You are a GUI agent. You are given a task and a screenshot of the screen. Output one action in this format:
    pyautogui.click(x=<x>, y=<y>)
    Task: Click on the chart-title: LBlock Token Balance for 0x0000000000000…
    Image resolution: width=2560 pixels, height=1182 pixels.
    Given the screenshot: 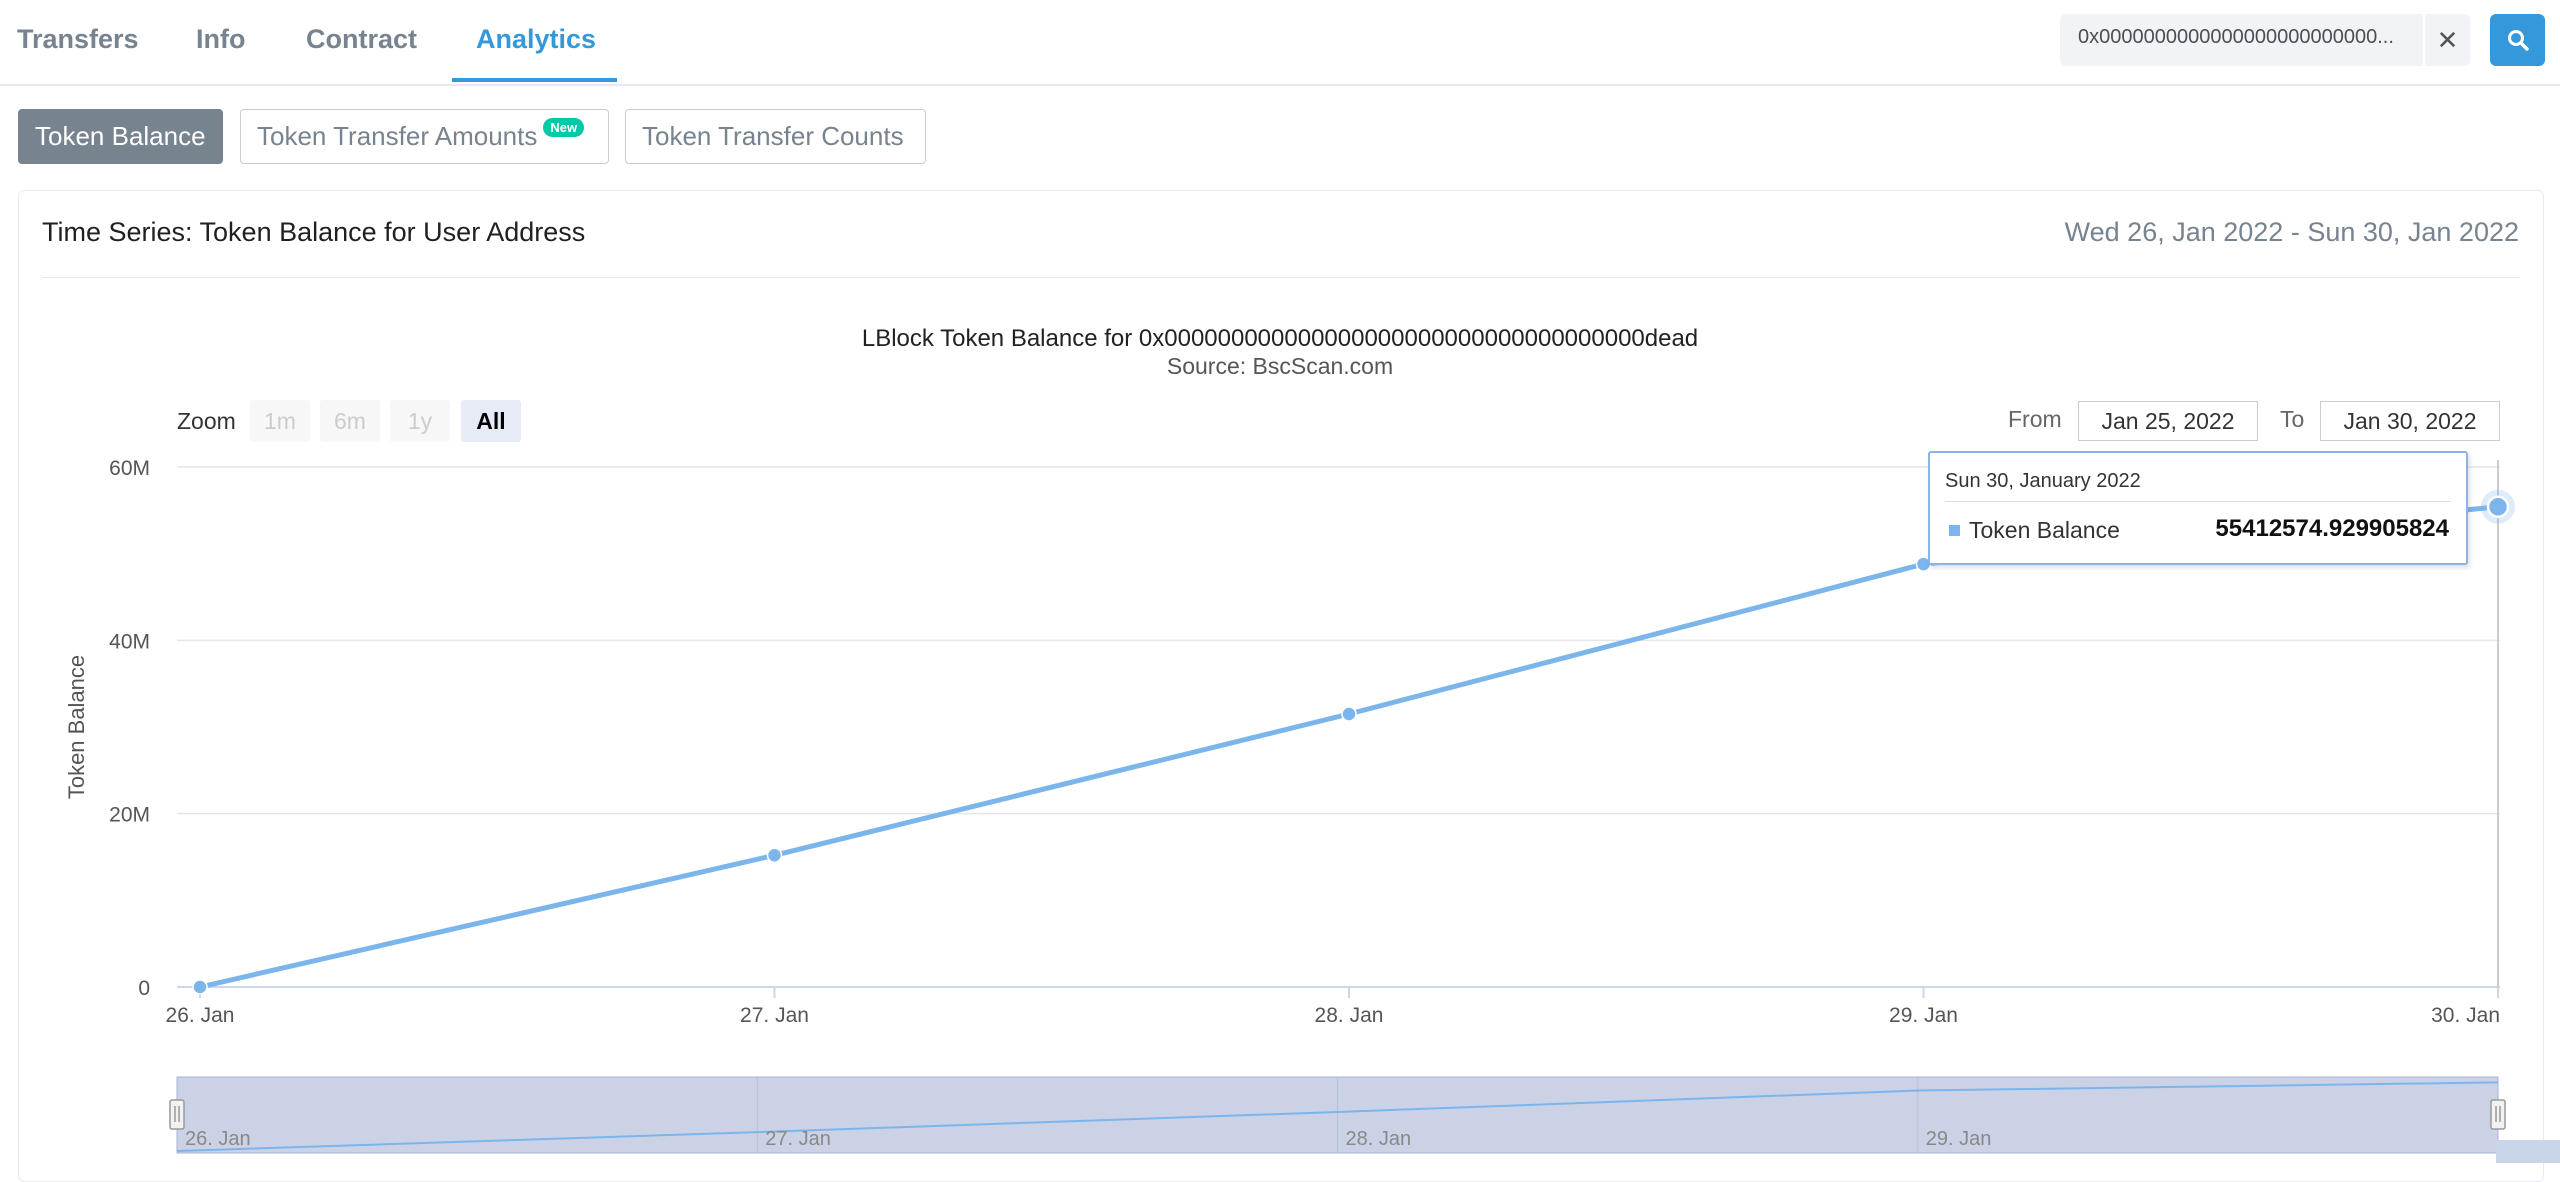 What is the action you would take?
    pyautogui.click(x=1280, y=338)
    